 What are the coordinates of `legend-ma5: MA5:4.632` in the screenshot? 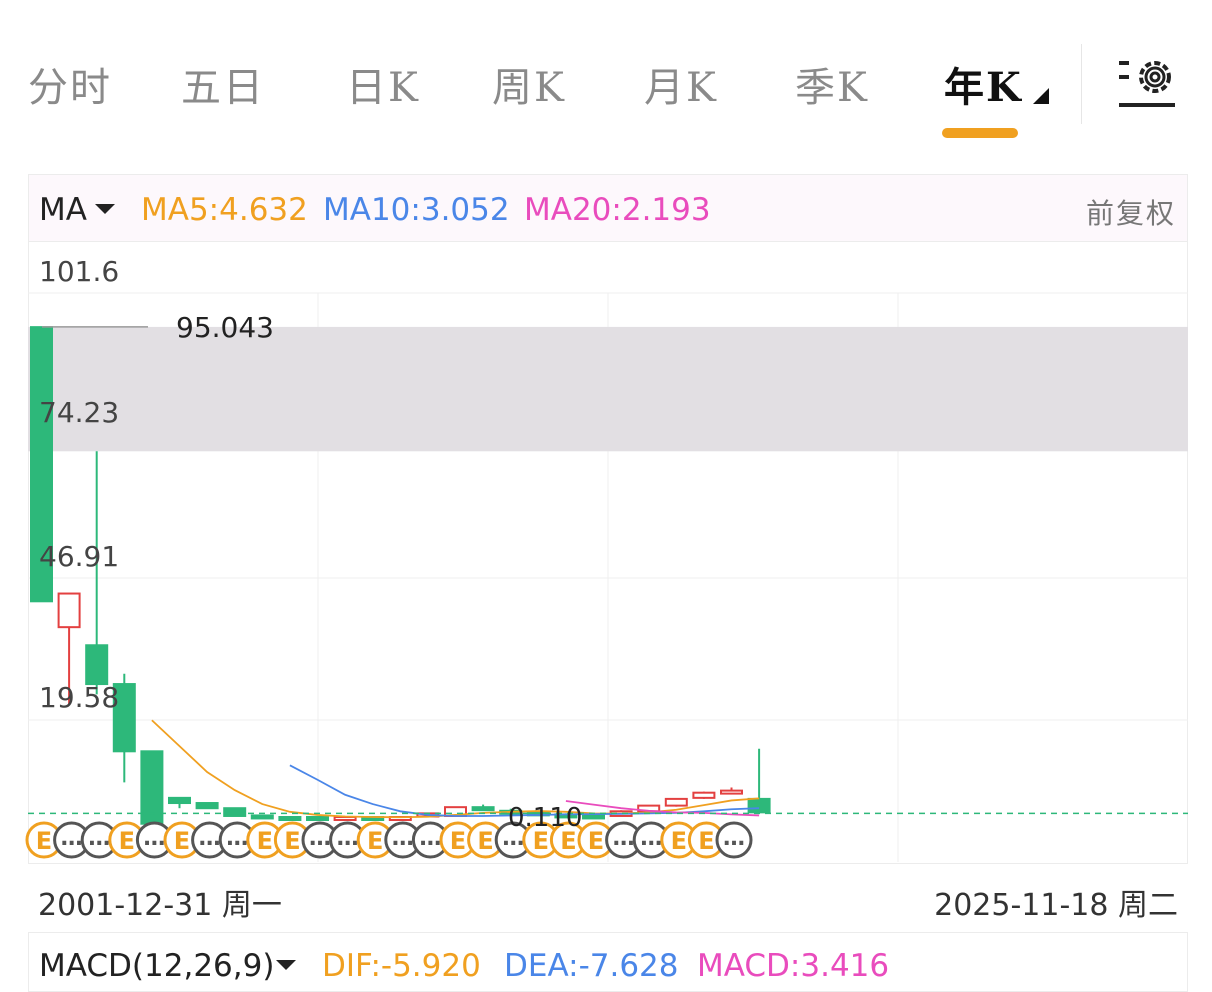 It's located at (224, 210).